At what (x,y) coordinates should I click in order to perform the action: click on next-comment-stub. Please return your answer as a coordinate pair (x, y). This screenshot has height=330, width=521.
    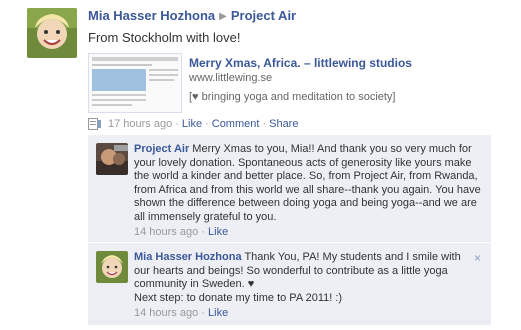
    Looking at the image, I should click on (289, 323).